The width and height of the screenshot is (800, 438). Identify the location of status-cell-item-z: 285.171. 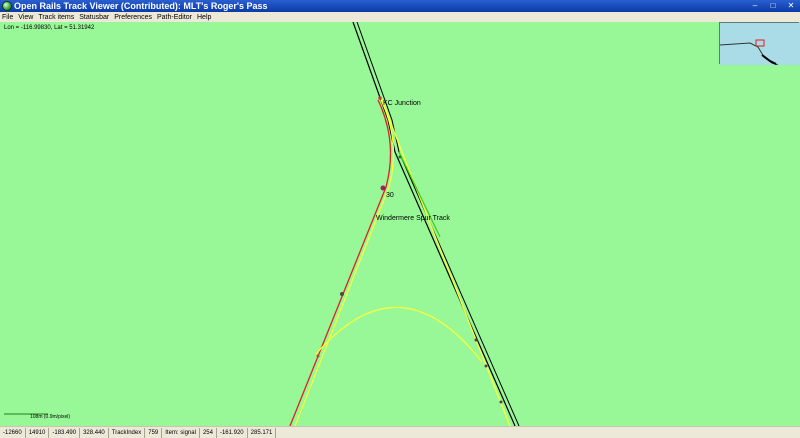
(262, 432).